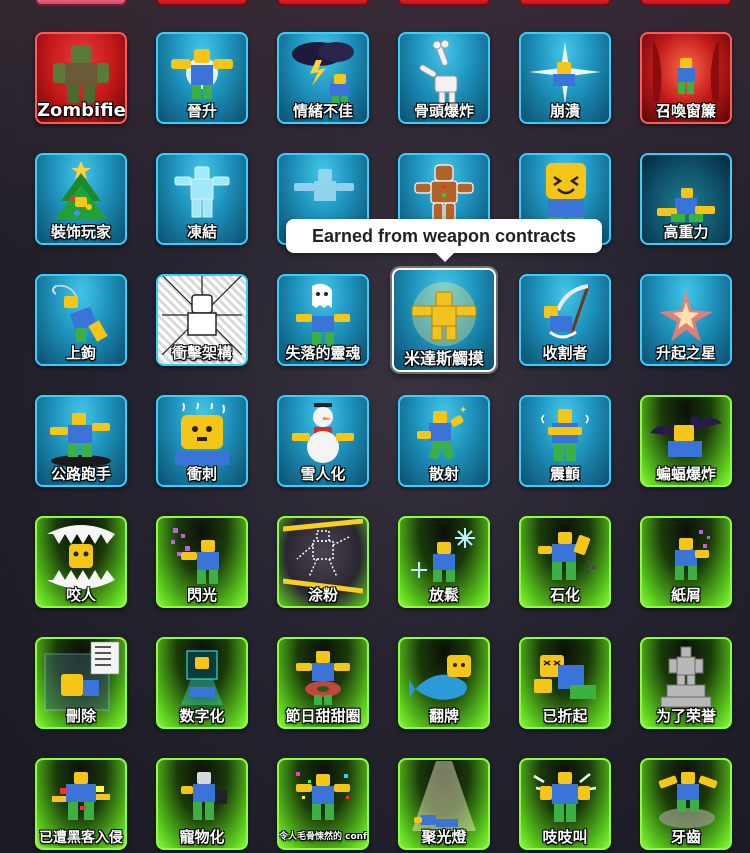  What do you see at coordinates (323, 837) in the screenshot?
I see `emote-label: 令人毛骨悚然的 confetti` at bounding box center [323, 837].